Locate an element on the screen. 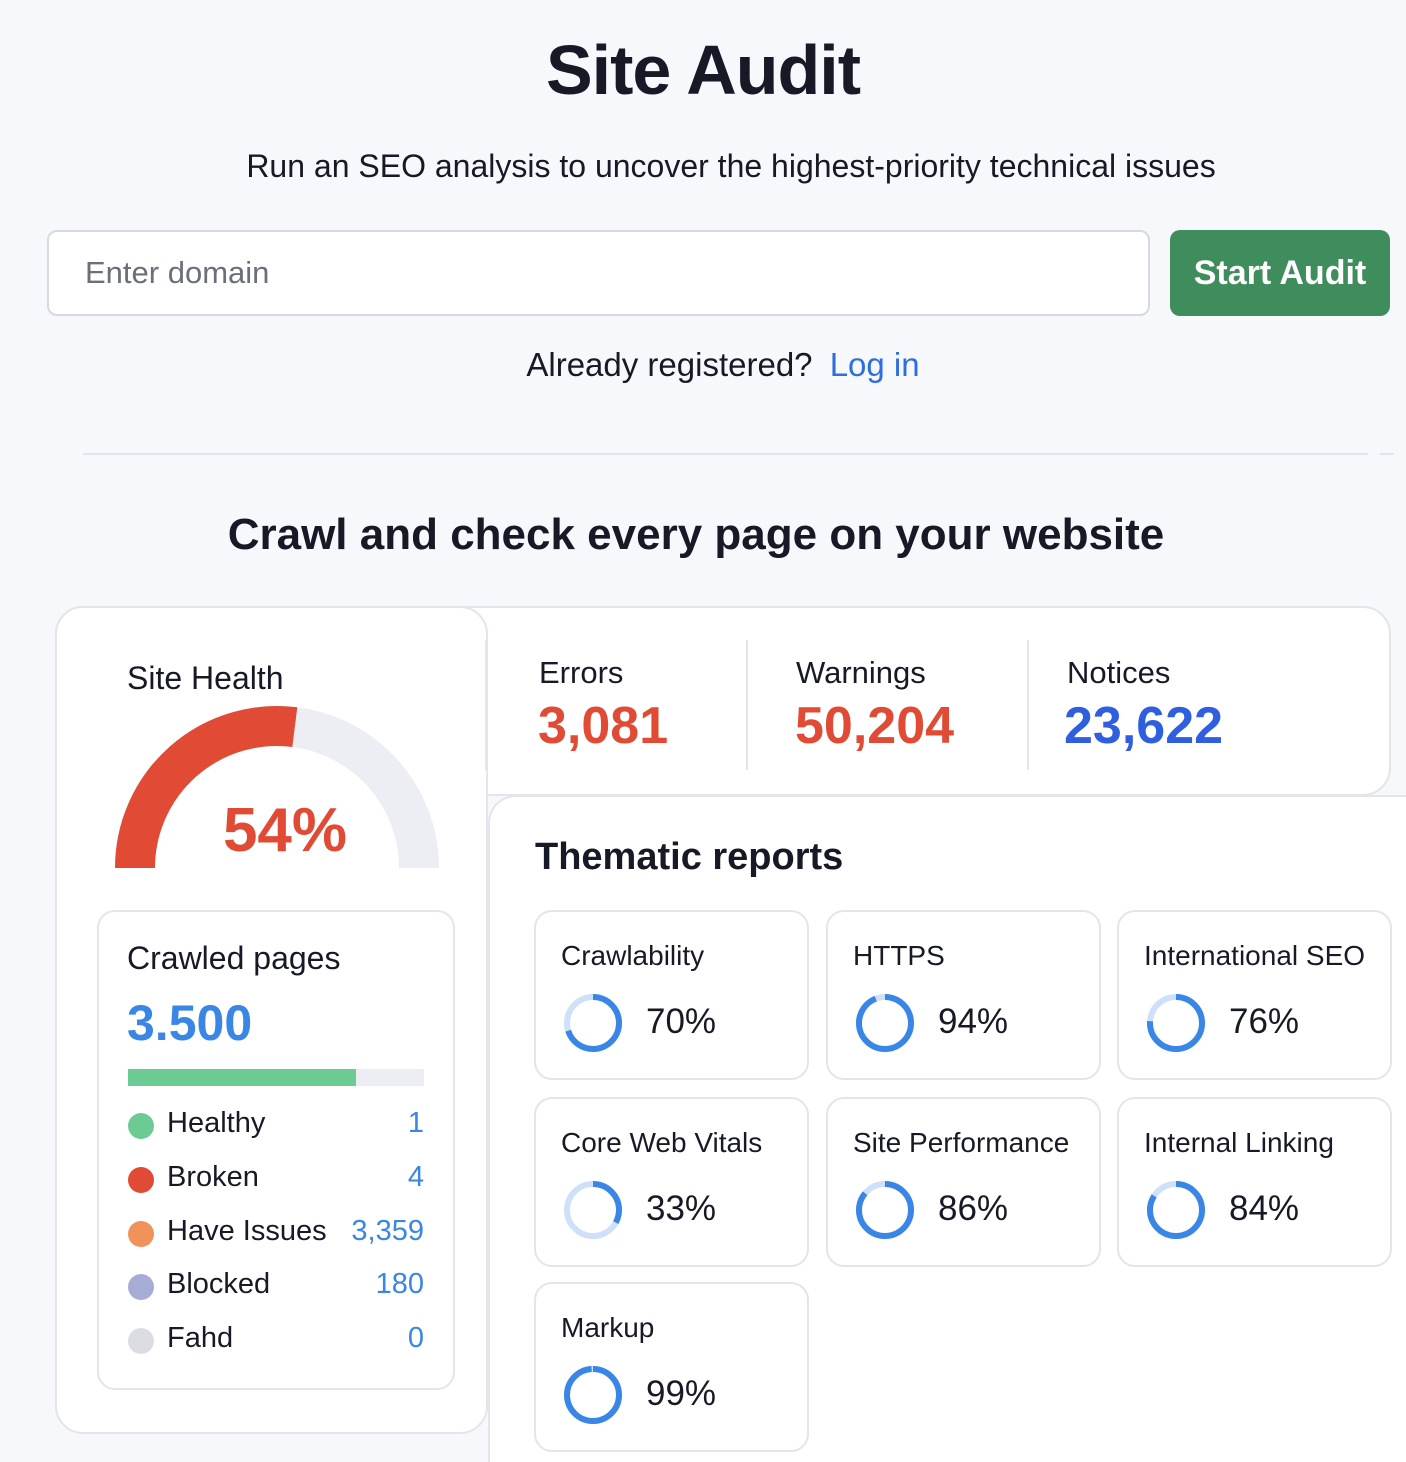 Image resolution: width=1406 pixels, height=1462 pixels. crawled-progress-fill is located at coordinates (242, 1077).